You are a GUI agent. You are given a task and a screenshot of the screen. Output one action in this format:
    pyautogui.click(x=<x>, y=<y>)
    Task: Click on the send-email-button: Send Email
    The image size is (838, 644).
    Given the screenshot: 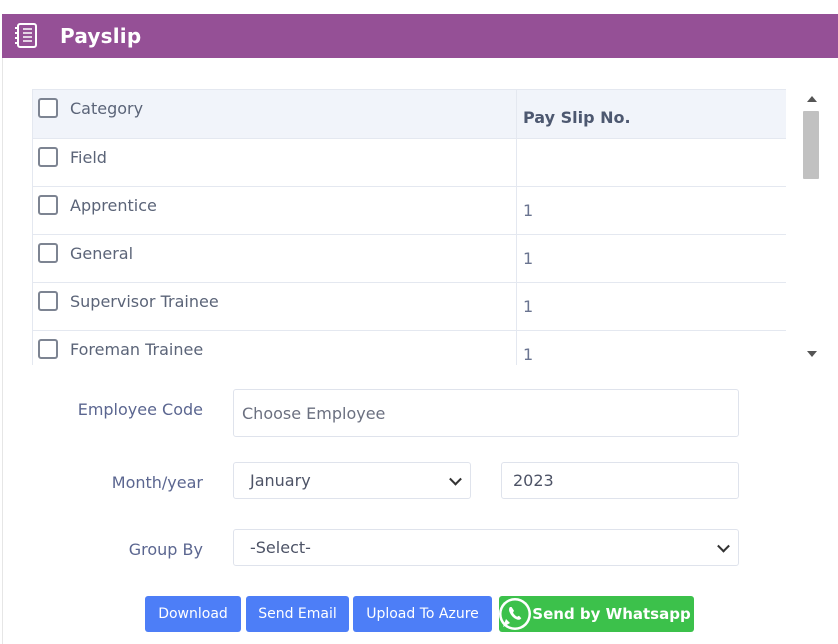 What is the action you would take?
    pyautogui.click(x=297, y=614)
    